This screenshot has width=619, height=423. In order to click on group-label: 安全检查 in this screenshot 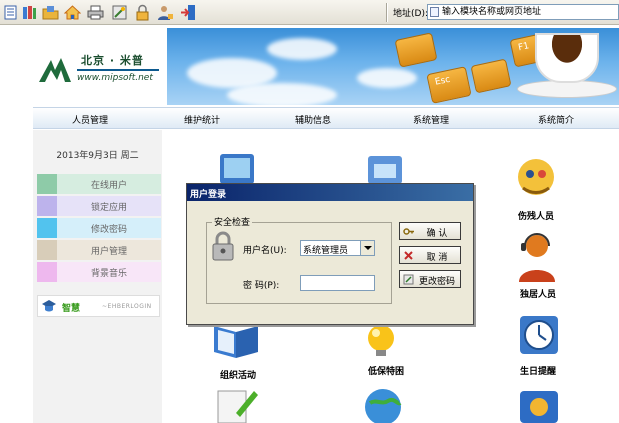, I will do `click(232, 221)`.